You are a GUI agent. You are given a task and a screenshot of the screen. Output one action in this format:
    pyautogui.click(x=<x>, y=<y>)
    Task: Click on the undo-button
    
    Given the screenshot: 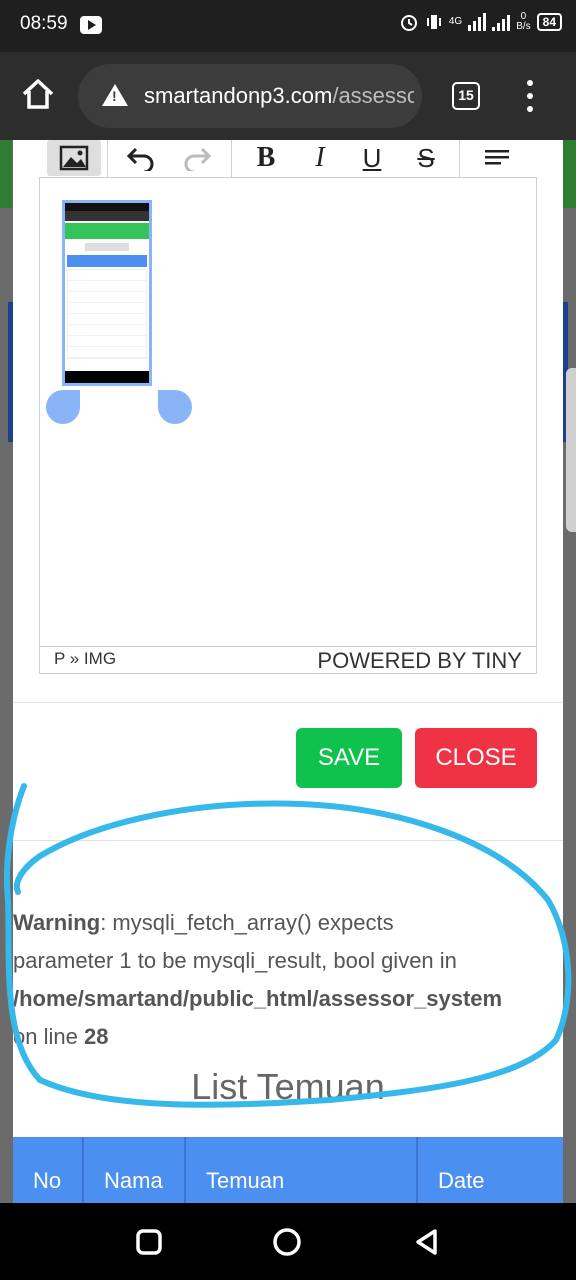 What is the action you would take?
    pyautogui.click(x=141, y=158)
    